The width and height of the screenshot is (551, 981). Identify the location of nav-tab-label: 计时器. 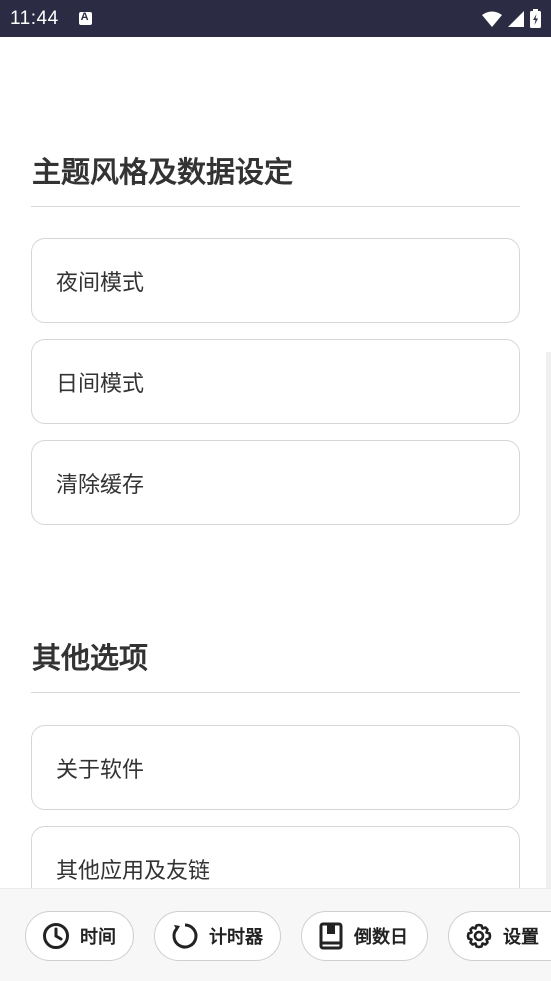
(236, 937).